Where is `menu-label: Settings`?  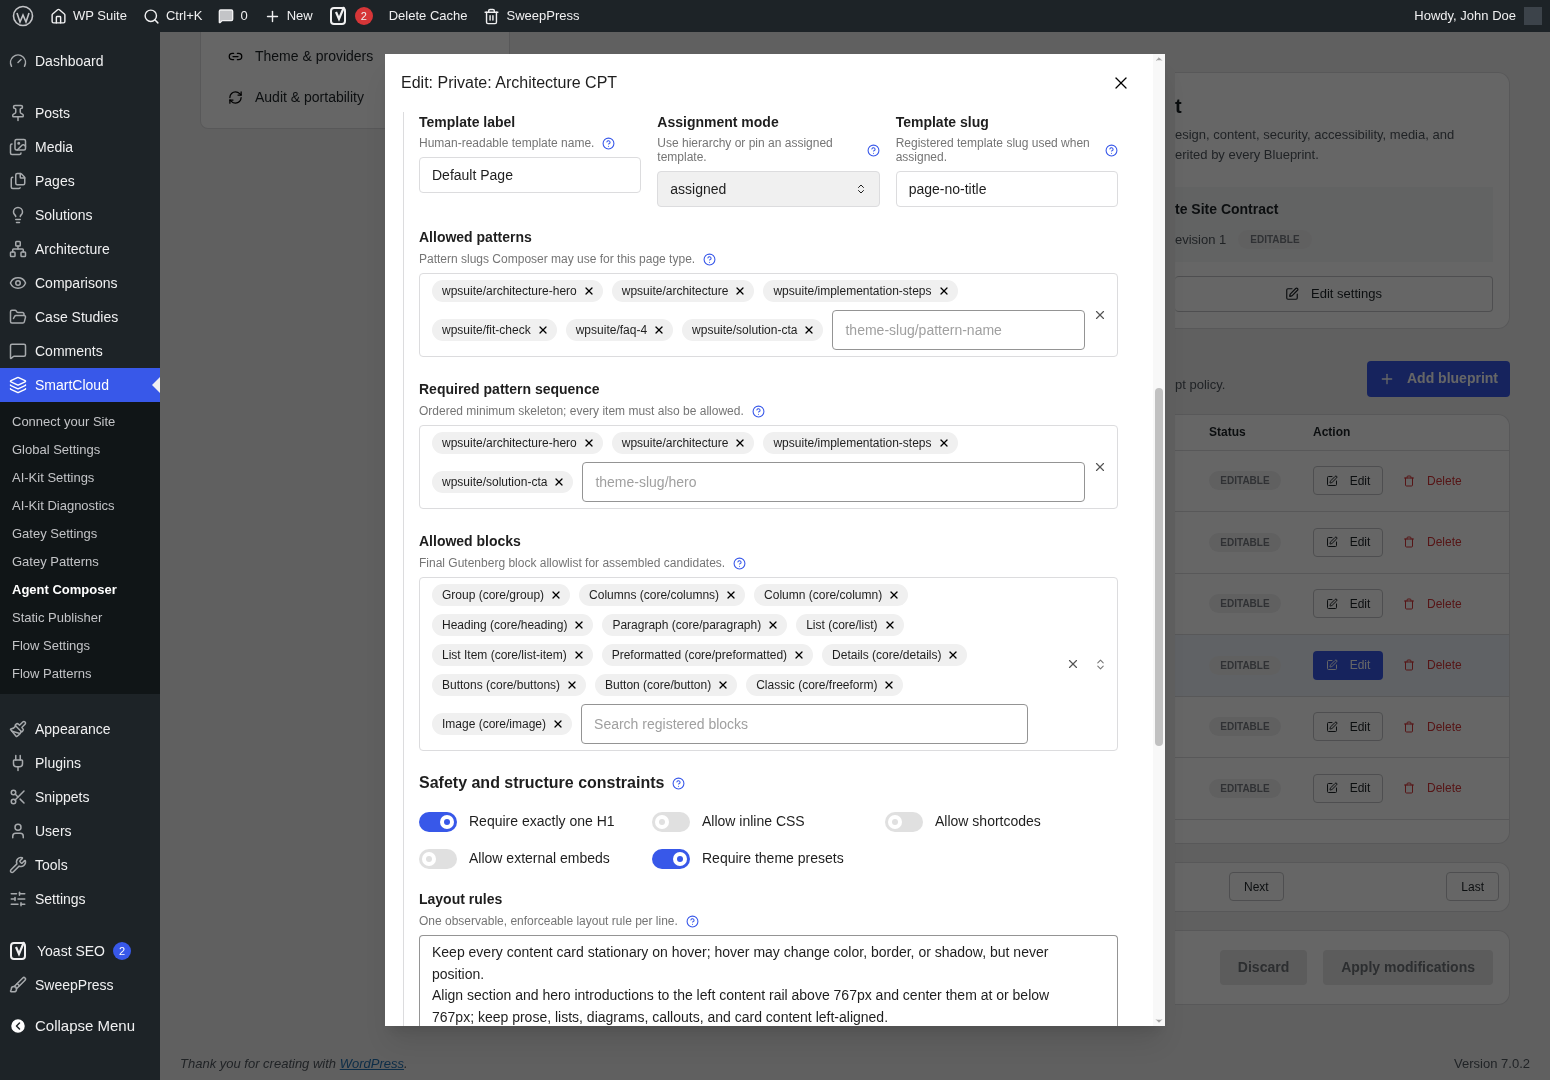 menu-label: Settings is located at coordinates (60, 899).